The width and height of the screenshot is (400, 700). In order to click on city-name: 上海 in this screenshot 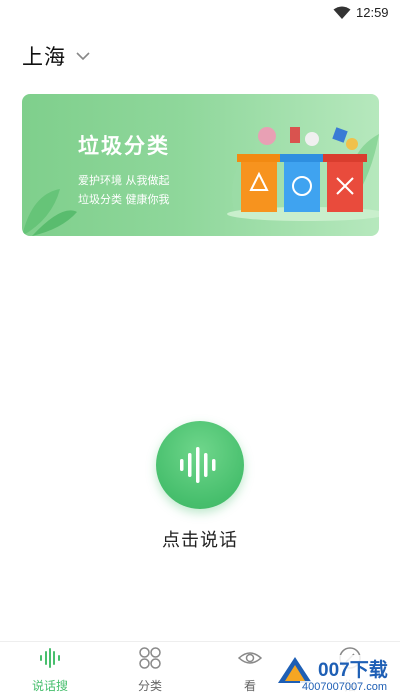, I will do `click(44, 57)`.